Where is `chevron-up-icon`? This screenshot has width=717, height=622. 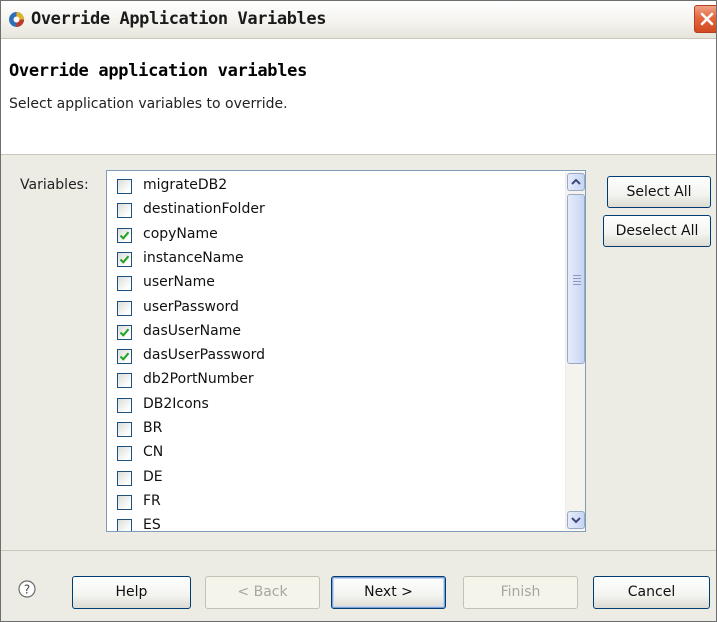
chevron-up-icon is located at coordinates (576, 181).